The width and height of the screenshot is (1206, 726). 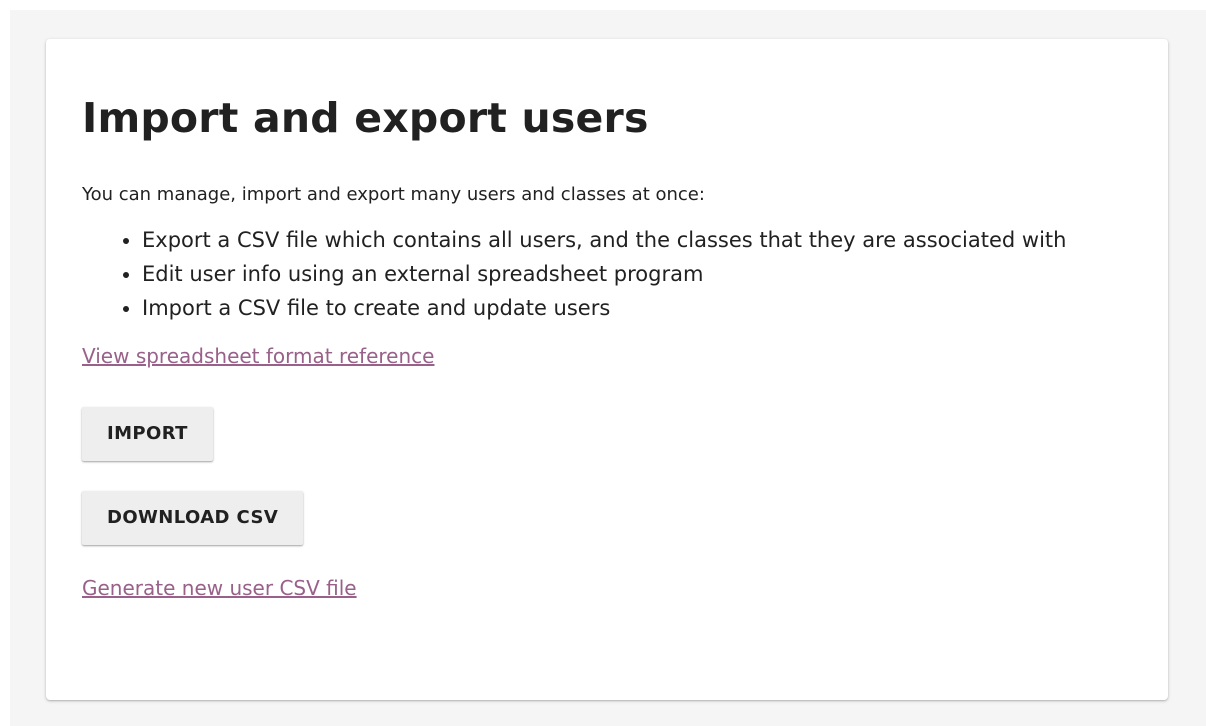 I want to click on page-title: Import and export users, so click(x=365, y=118).